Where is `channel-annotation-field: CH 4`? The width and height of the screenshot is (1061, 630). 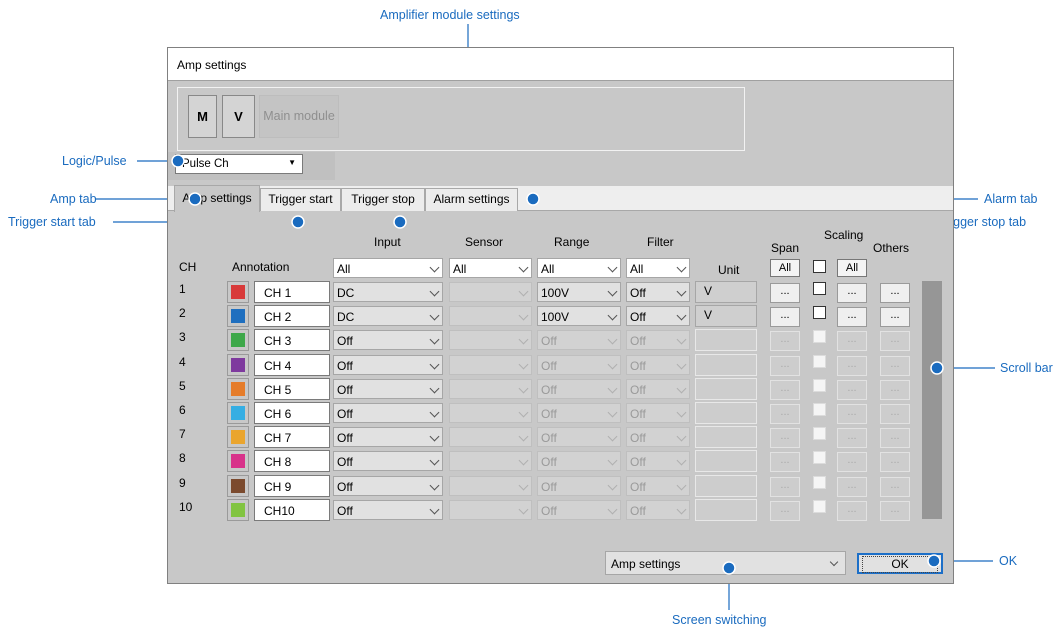
channel-annotation-field: CH 4 is located at coordinates (292, 365).